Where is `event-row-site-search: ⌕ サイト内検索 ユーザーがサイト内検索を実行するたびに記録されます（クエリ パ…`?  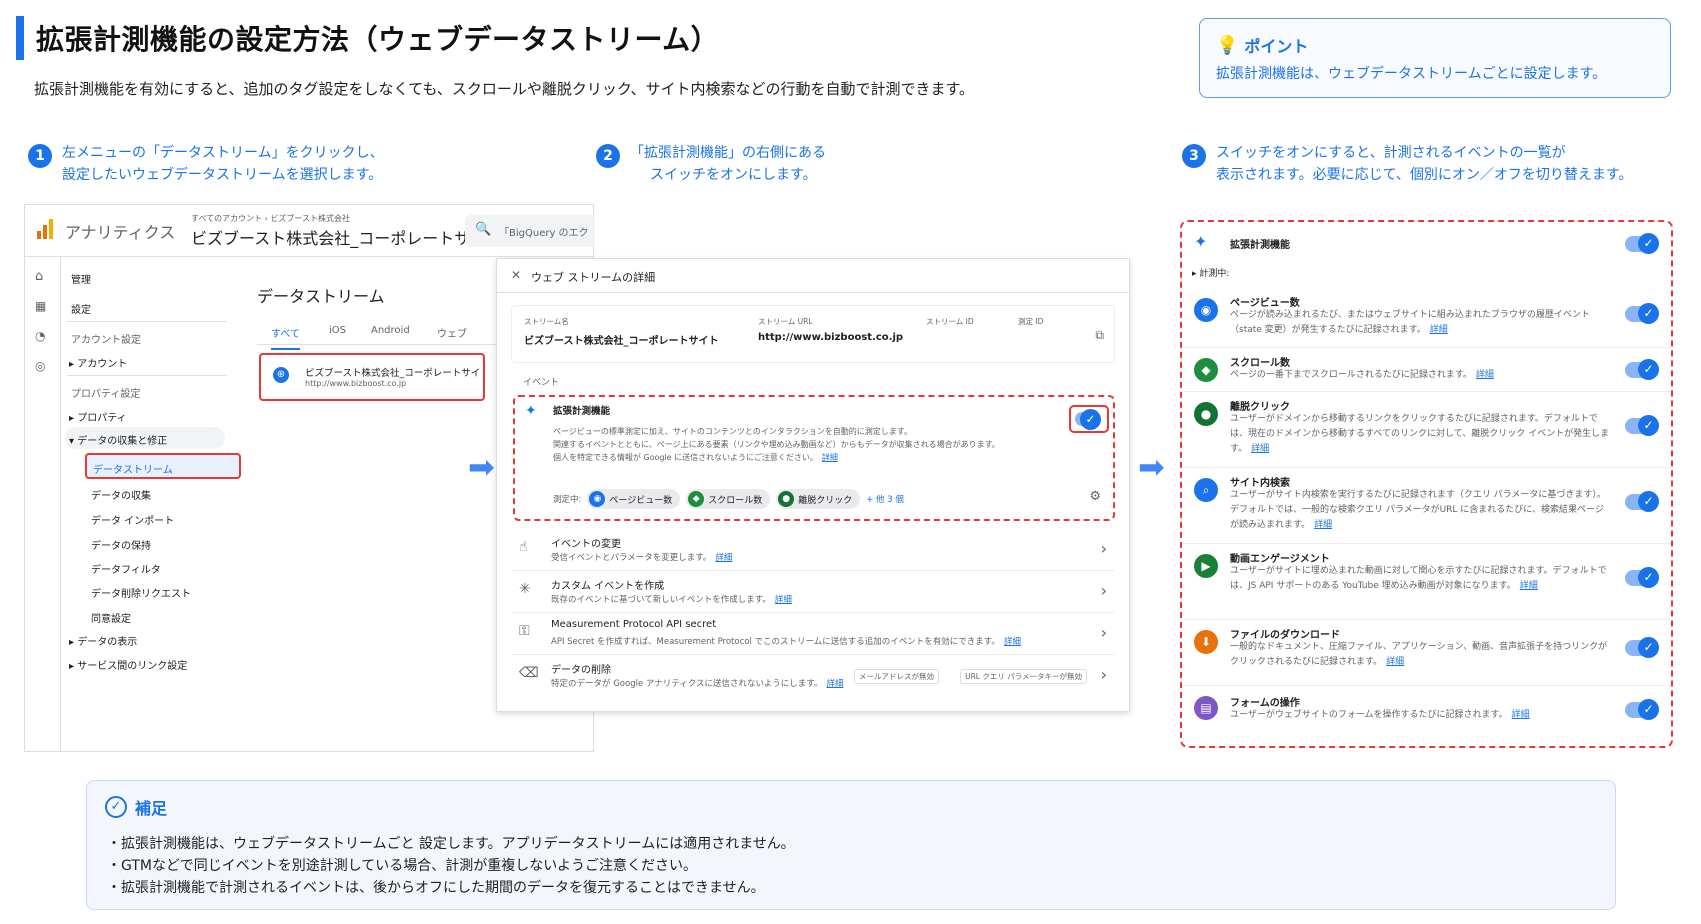 event-row-site-search: ⌕ サイト内検索 ユーザーがサイト内検索を実行するたびに記録されます（クエリ パ… is located at coordinates (1426, 506).